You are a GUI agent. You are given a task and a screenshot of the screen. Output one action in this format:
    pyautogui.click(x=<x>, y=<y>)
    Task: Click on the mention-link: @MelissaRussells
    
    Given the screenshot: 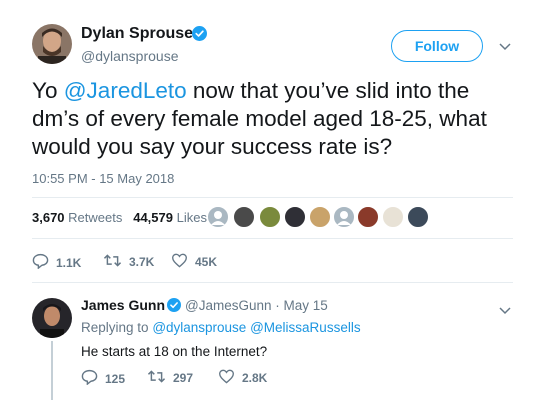 What is the action you would take?
    pyautogui.click(x=305, y=327)
    